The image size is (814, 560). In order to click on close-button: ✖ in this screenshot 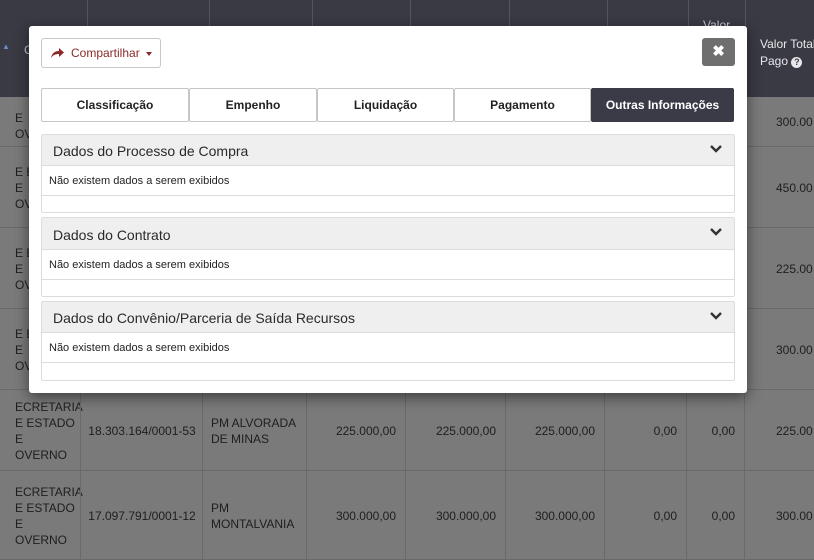, I will do `click(718, 52)`.